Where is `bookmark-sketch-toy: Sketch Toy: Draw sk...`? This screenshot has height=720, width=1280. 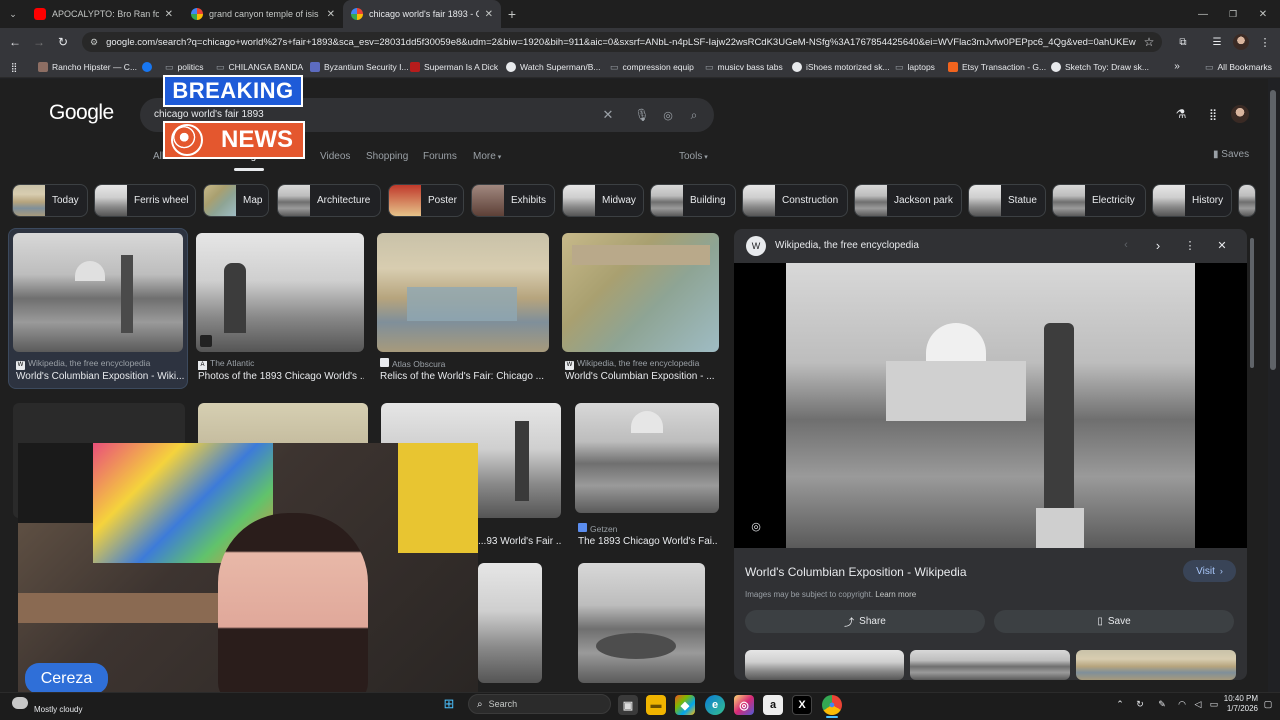 bookmark-sketch-toy: Sketch Toy: Draw sk... is located at coordinates (1100, 67).